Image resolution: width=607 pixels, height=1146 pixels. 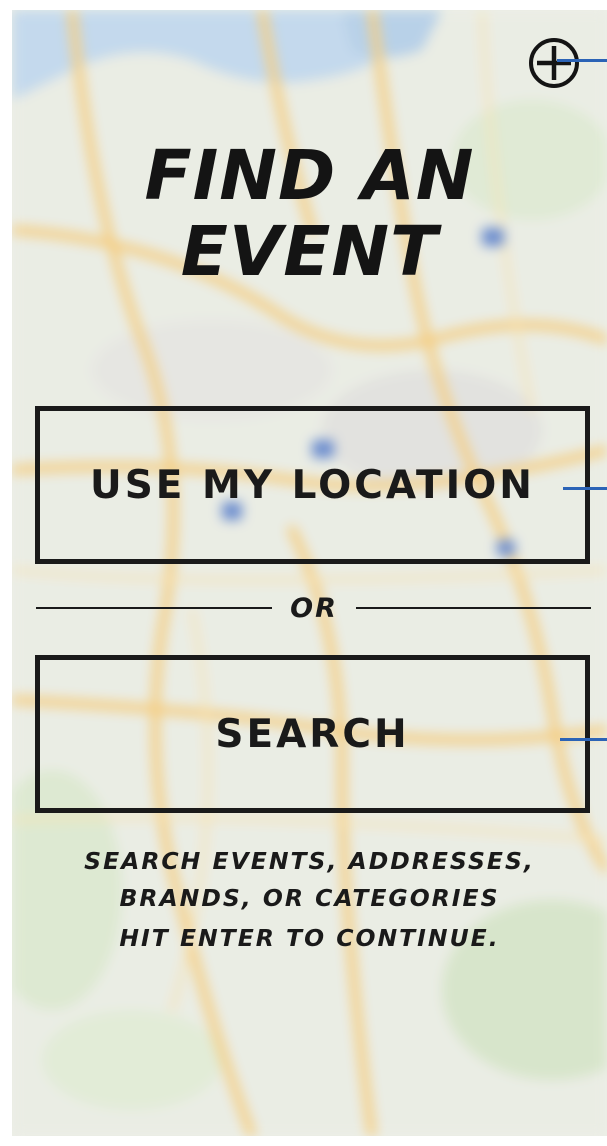 What do you see at coordinates (309, 176) in the screenshot?
I see `page-title-line-1: FIND AN` at bounding box center [309, 176].